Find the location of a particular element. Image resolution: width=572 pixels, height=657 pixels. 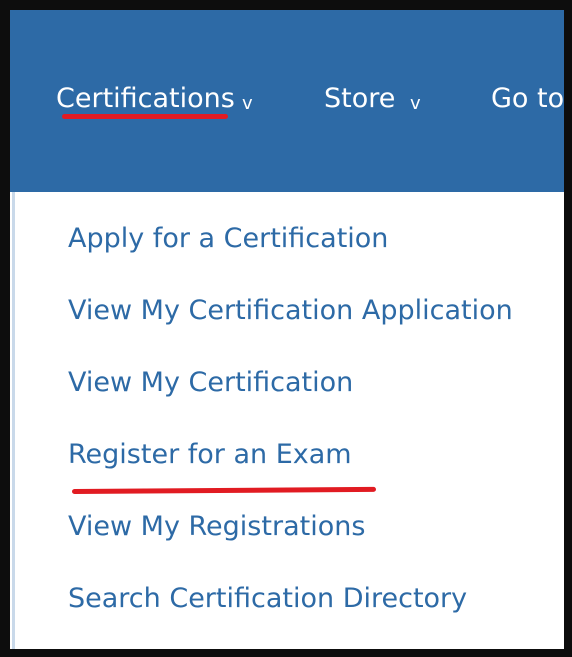

menu-item-view-certification-application: View My Certification Application is located at coordinates (290, 311).